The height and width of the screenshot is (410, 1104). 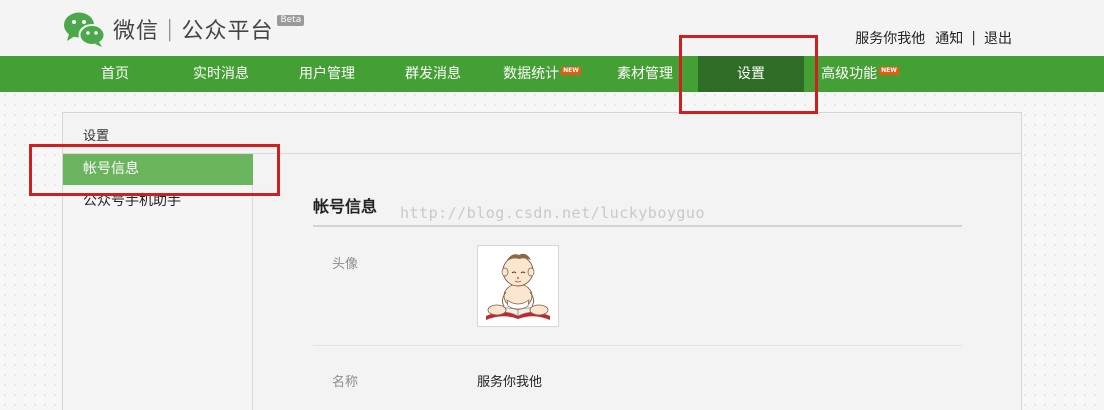 What do you see at coordinates (158, 169) in the screenshot?
I see `sidebar-item-account-info: 帐号信息` at bounding box center [158, 169].